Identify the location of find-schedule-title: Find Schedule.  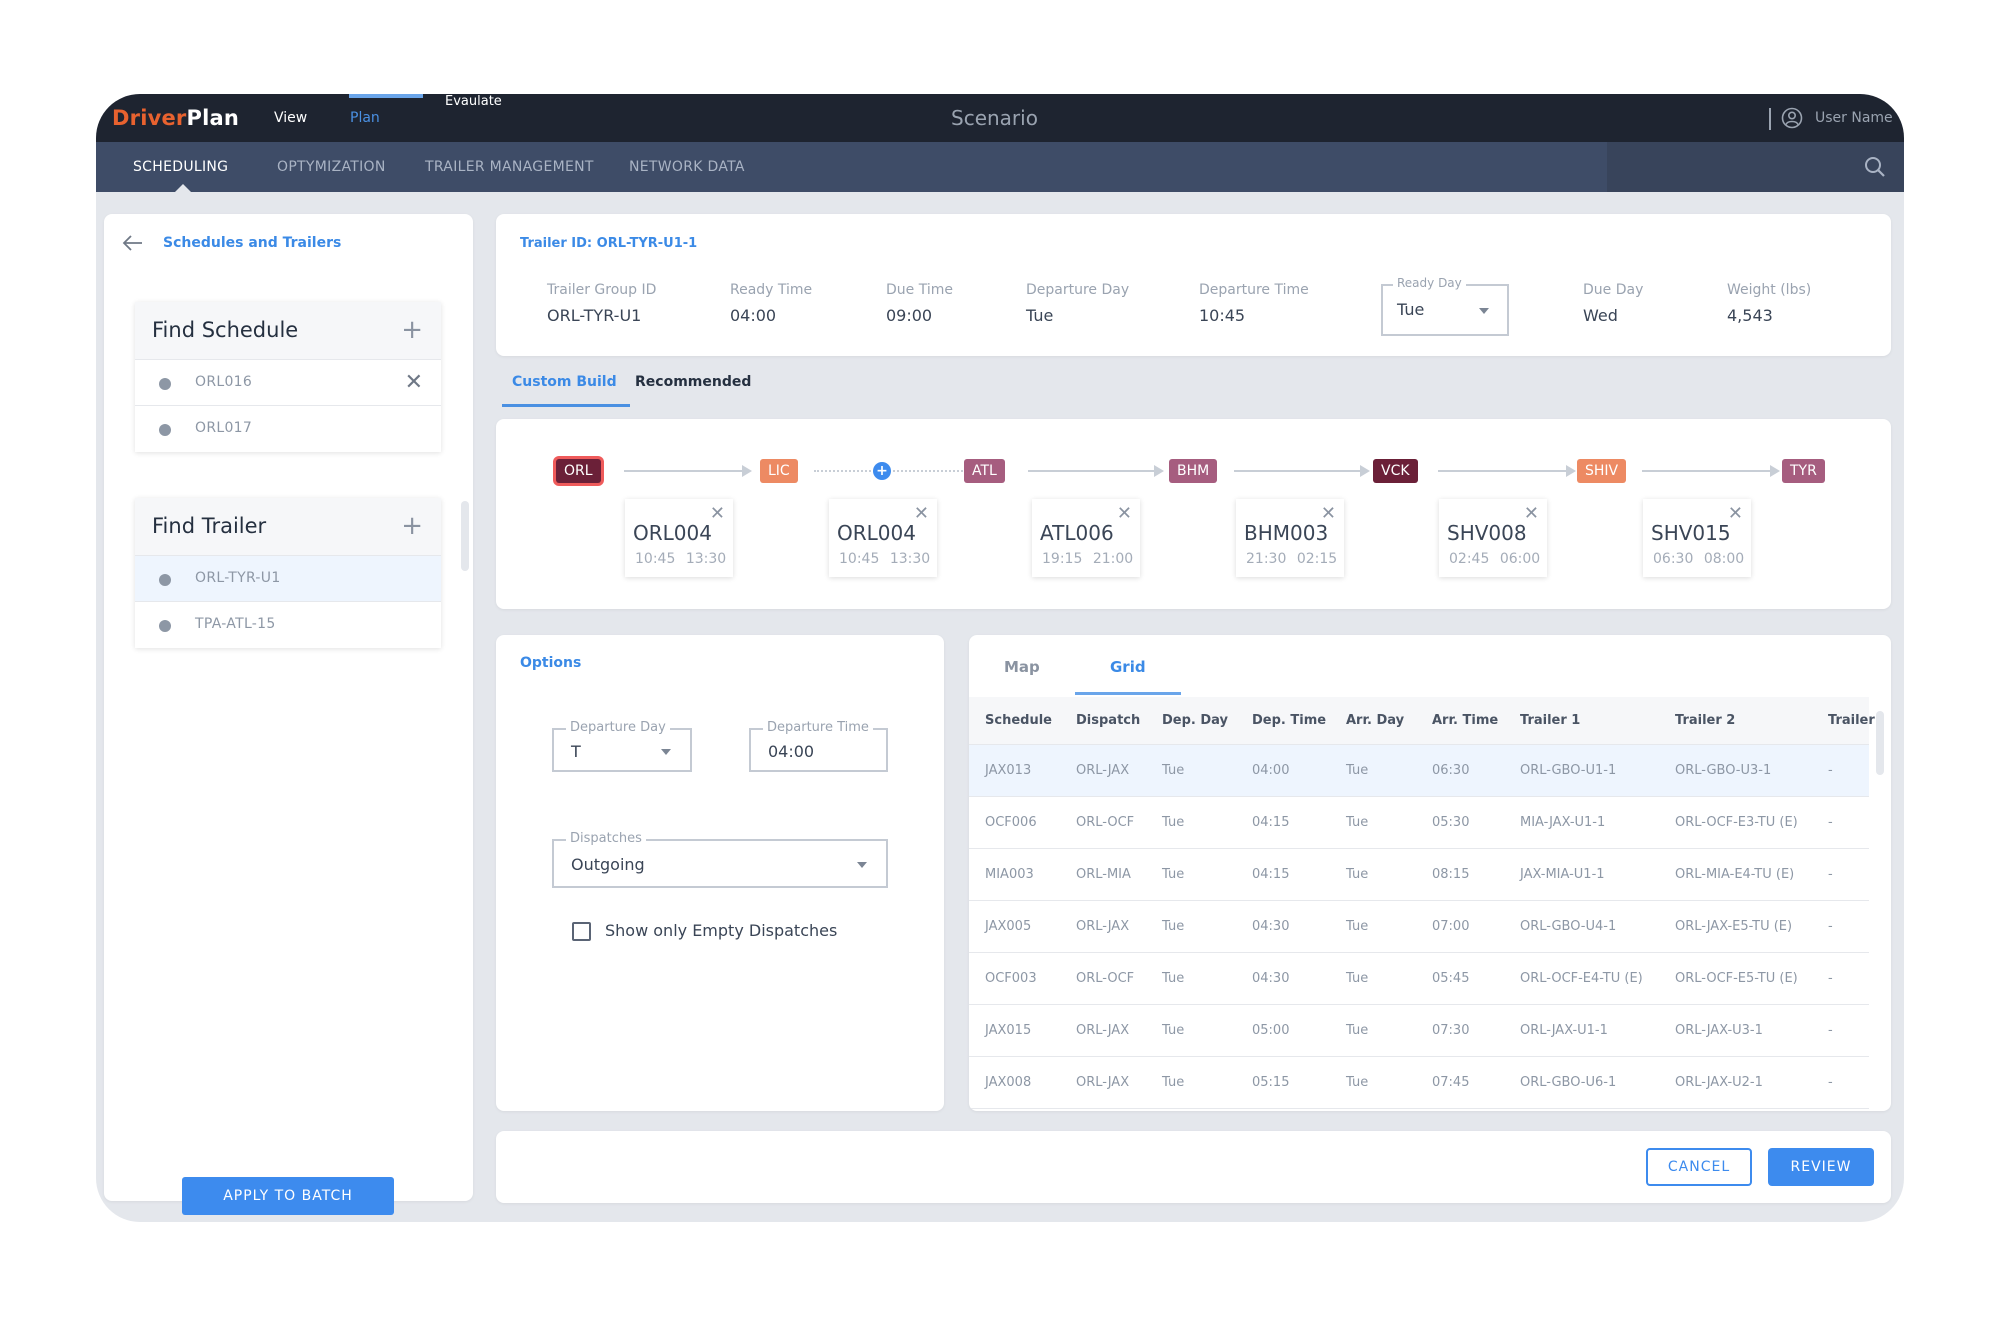
(225, 330).